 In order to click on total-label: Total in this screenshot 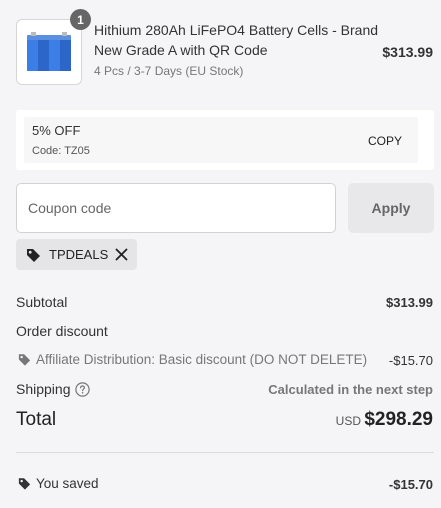, I will do `click(36, 419)`.